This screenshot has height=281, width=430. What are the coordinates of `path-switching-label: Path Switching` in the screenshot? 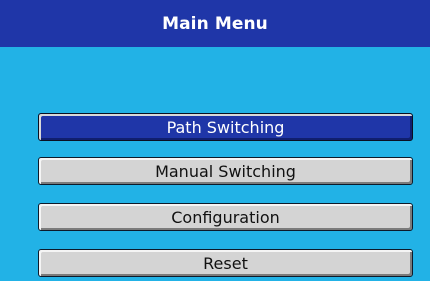 It's located at (225, 127).